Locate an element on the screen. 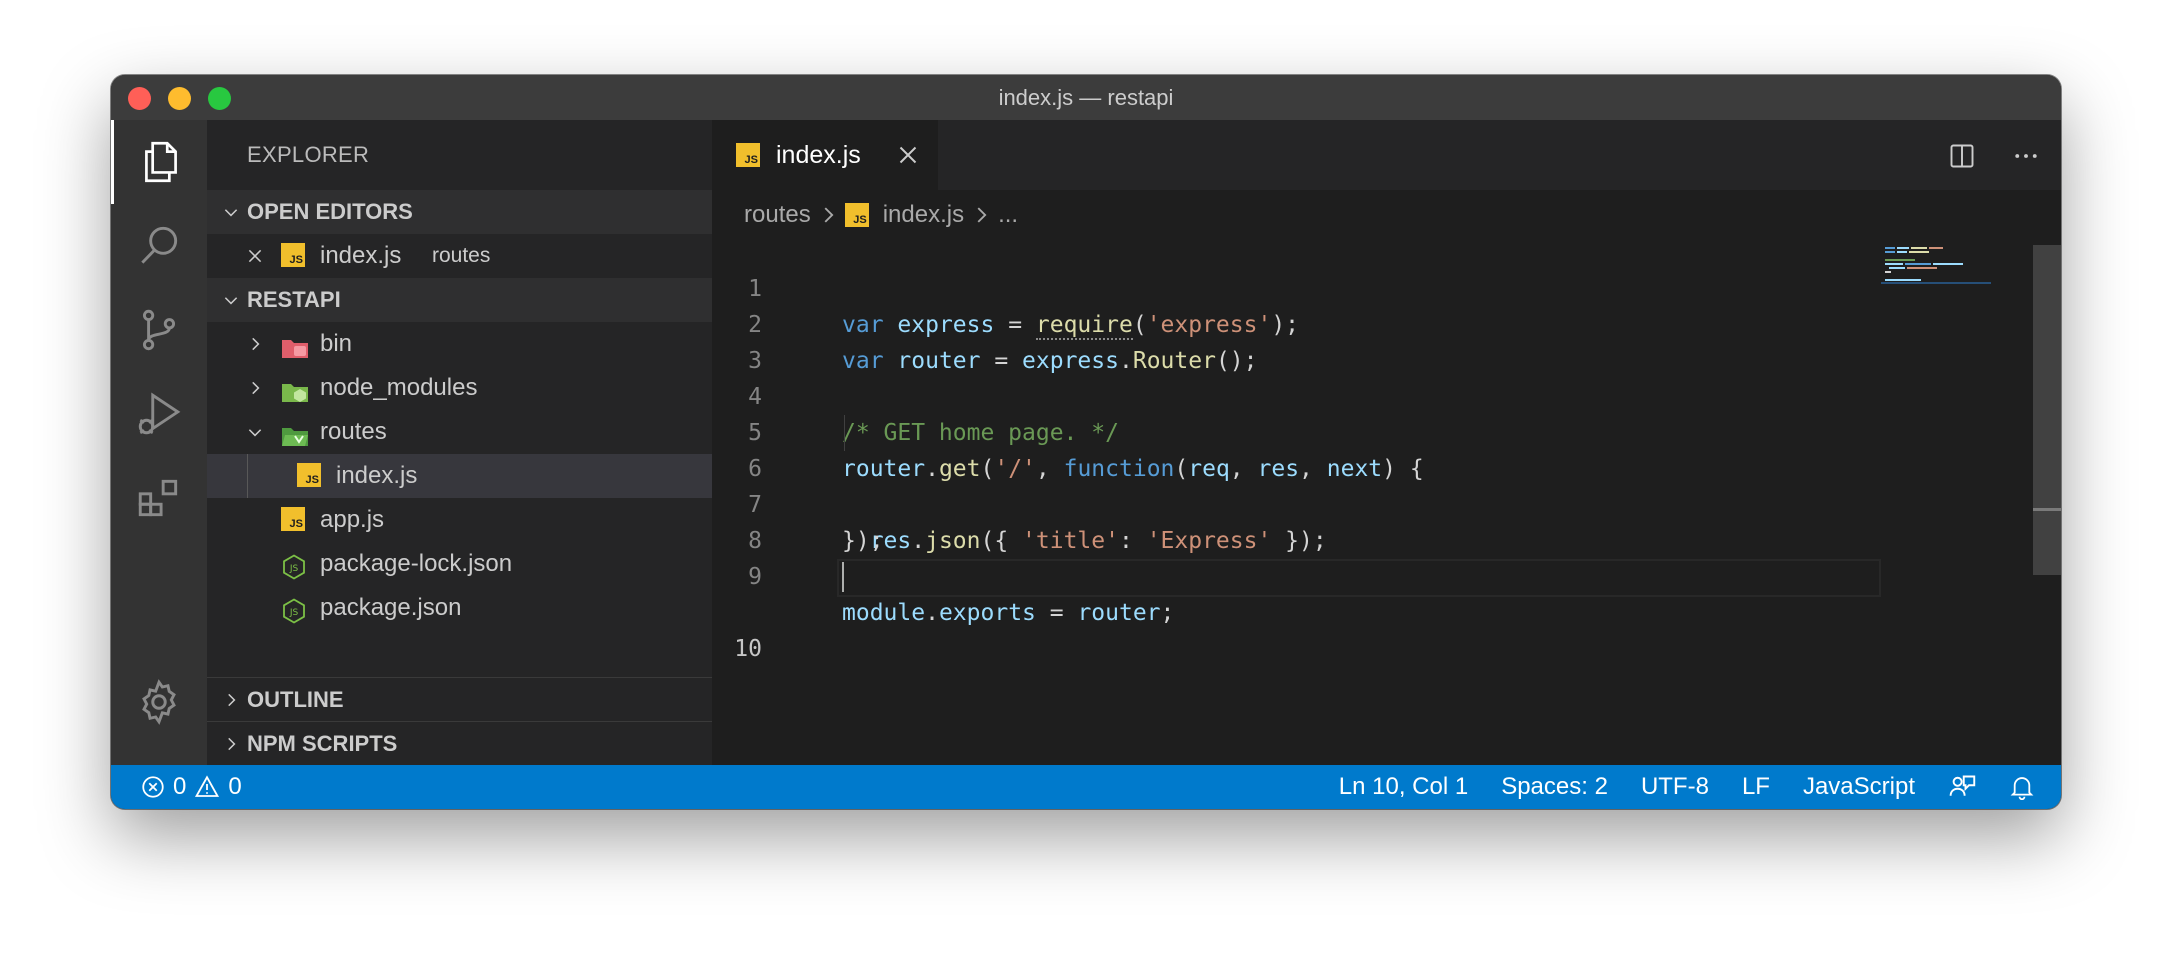 This screenshot has height=958, width=2174. vertical-scrollbar is located at coordinates (2047, 500).